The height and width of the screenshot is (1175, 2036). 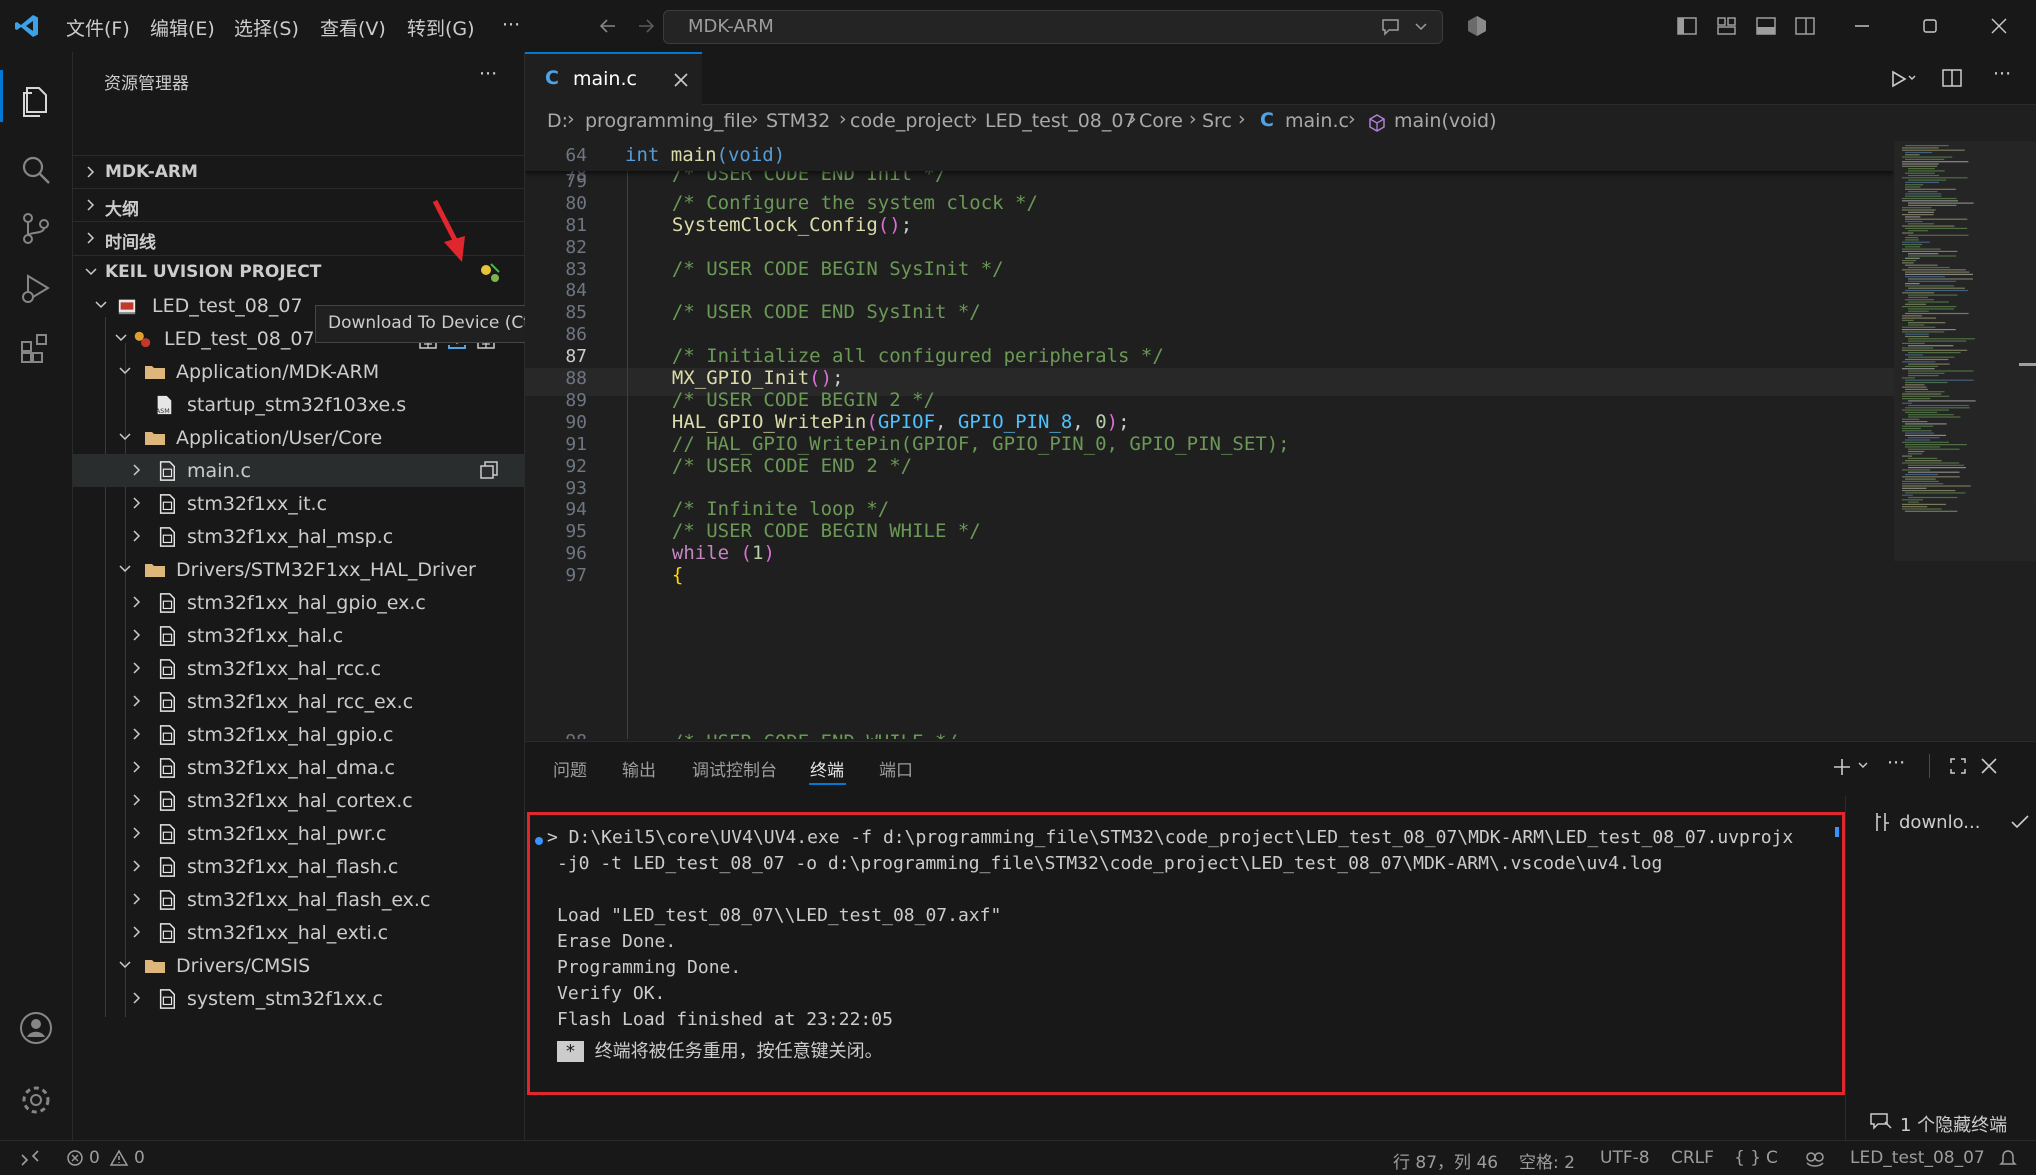 What do you see at coordinates (2008, 1158) in the screenshot?
I see `notifications-bell-icon` at bounding box center [2008, 1158].